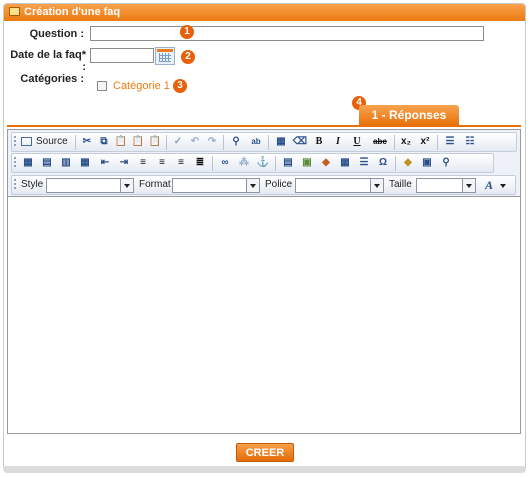 The height and width of the screenshot is (477, 530). What do you see at coordinates (138, 142) in the screenshot?
I see `paste-text-button: 📋` at bounding box center [138, 142].